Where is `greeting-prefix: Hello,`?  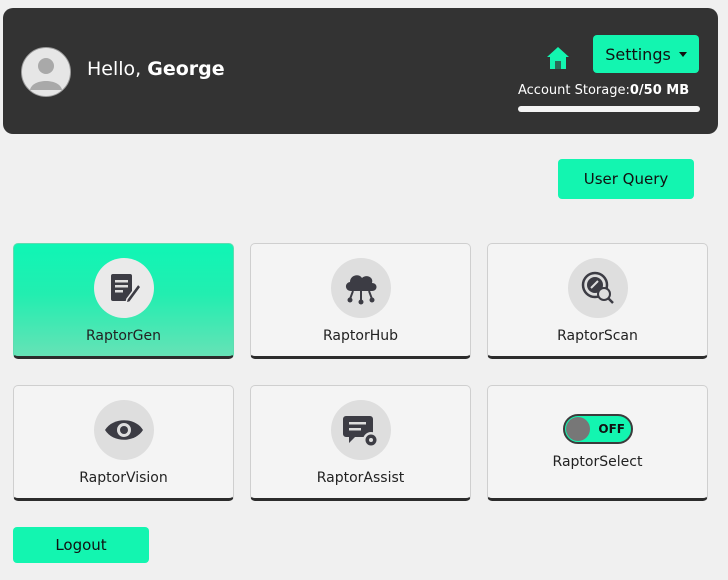
greeting-prefix: Hello, is located at coordinates (117, 69).